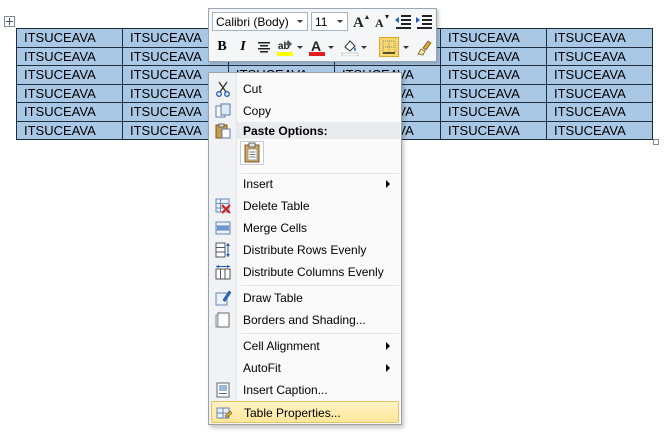 This screenshot has width=672, height=436. I want to click on italic-icon: I, so click(243, 46).